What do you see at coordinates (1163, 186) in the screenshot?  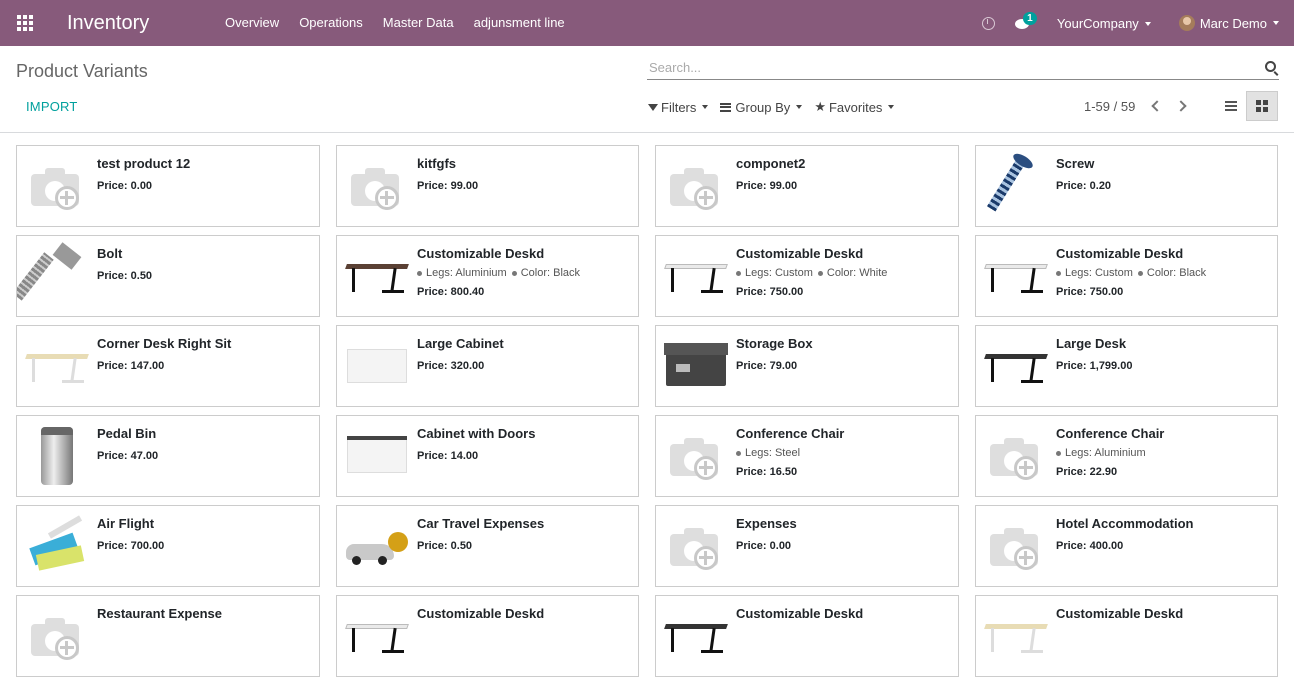 I see `product-price: Price: 0.20` at bounding box center [1163, 186].